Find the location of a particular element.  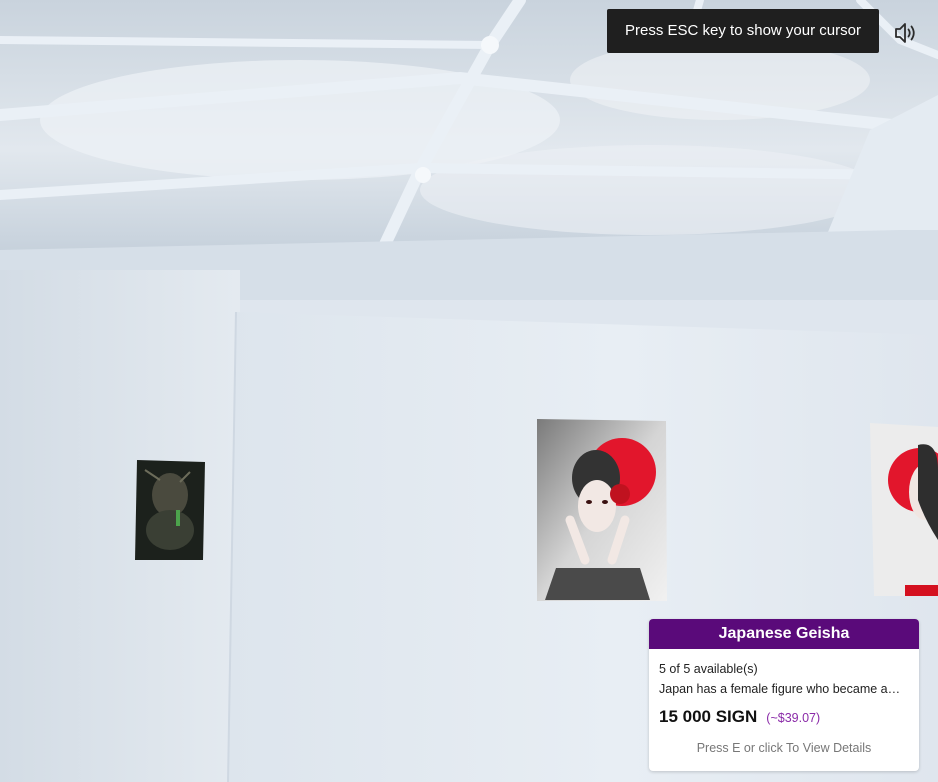

sound-toggle-button is located at coordinates (905, 33).